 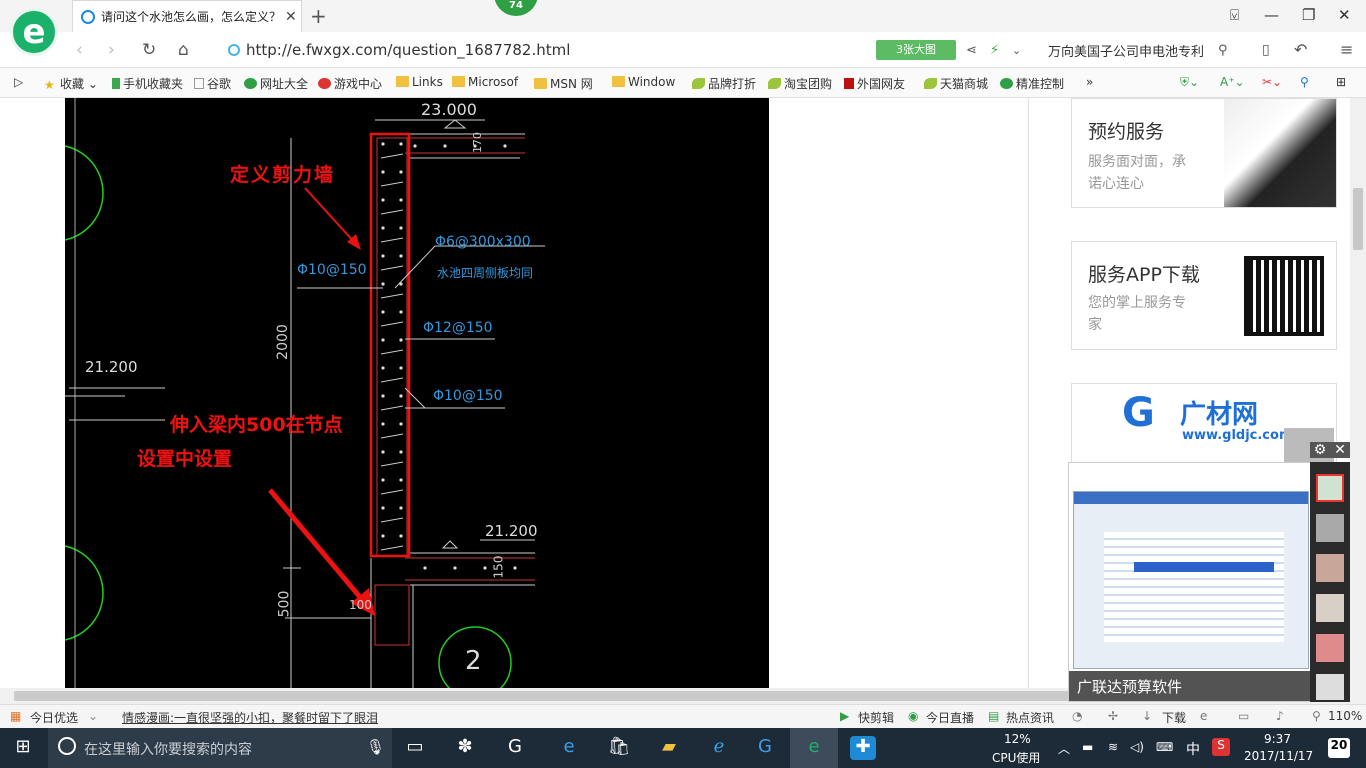 I want to click on settings-icon: ⚙, so click(x=1320, y=450).